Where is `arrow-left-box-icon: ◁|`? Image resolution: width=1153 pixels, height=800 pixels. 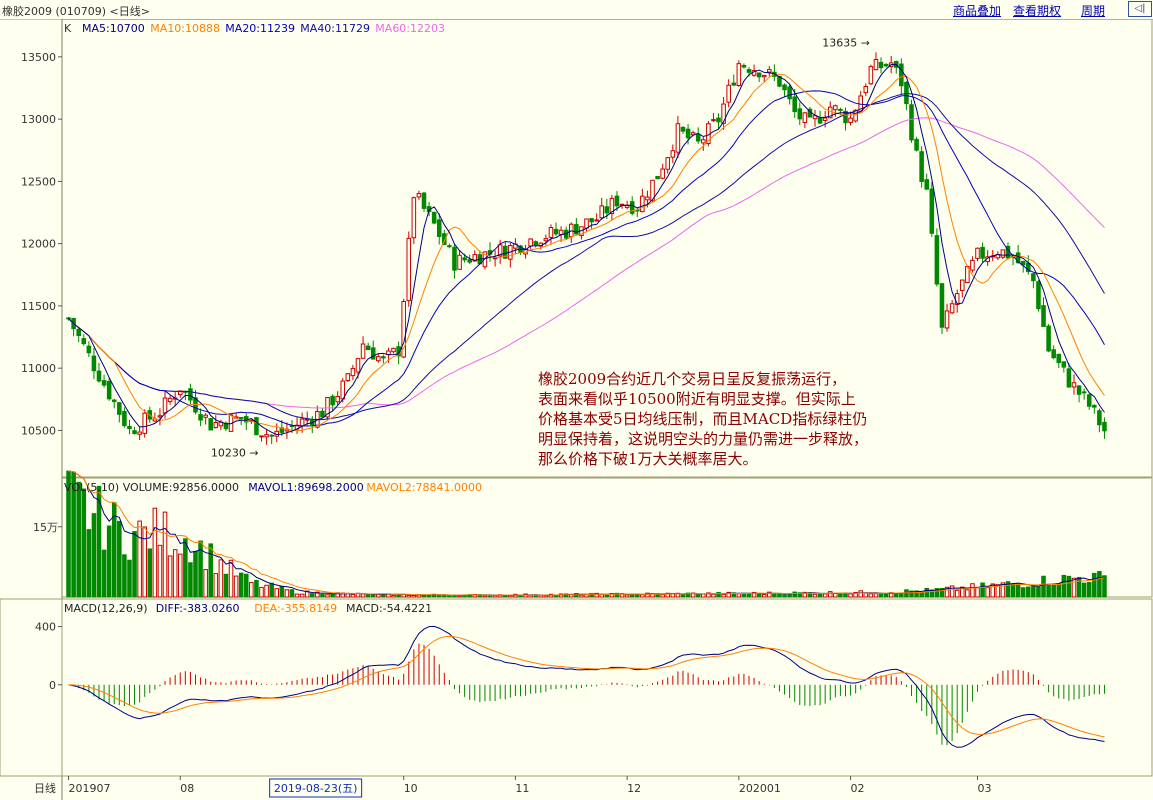
arrow-left-box-icon: ◁| is located at coordinates (1140, 9).